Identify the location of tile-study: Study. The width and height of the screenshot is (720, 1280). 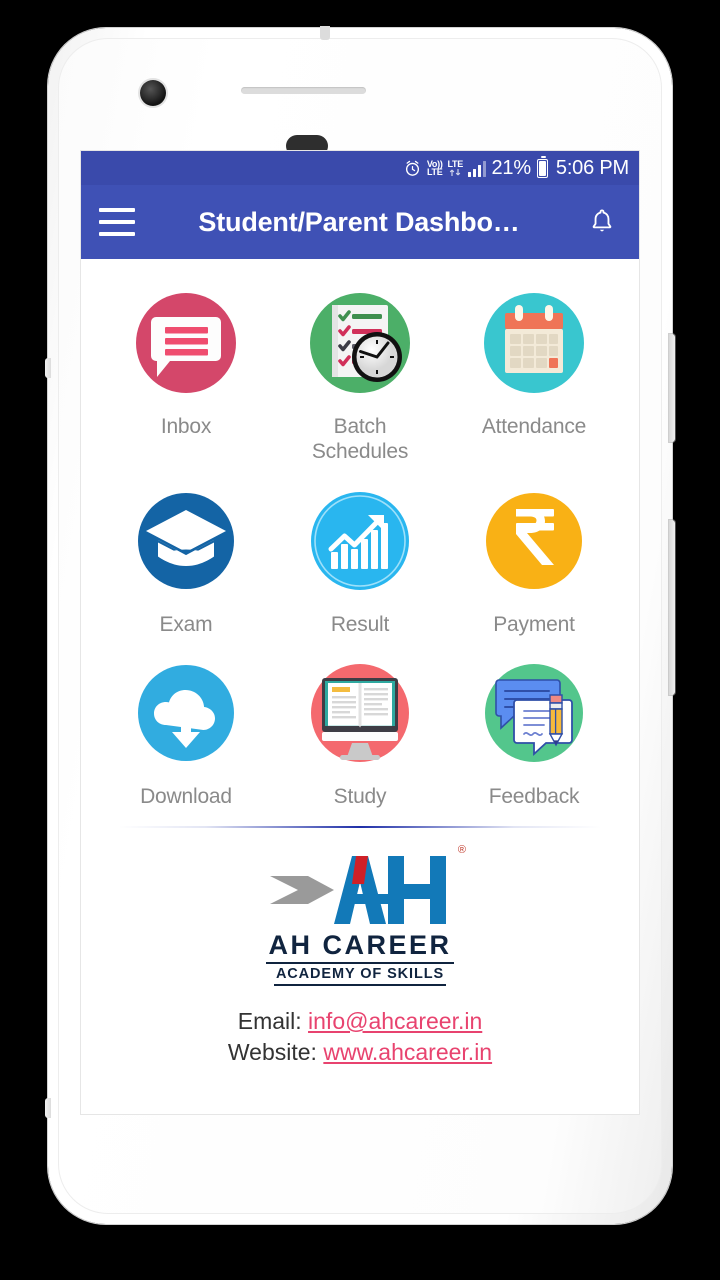
(360, 728).